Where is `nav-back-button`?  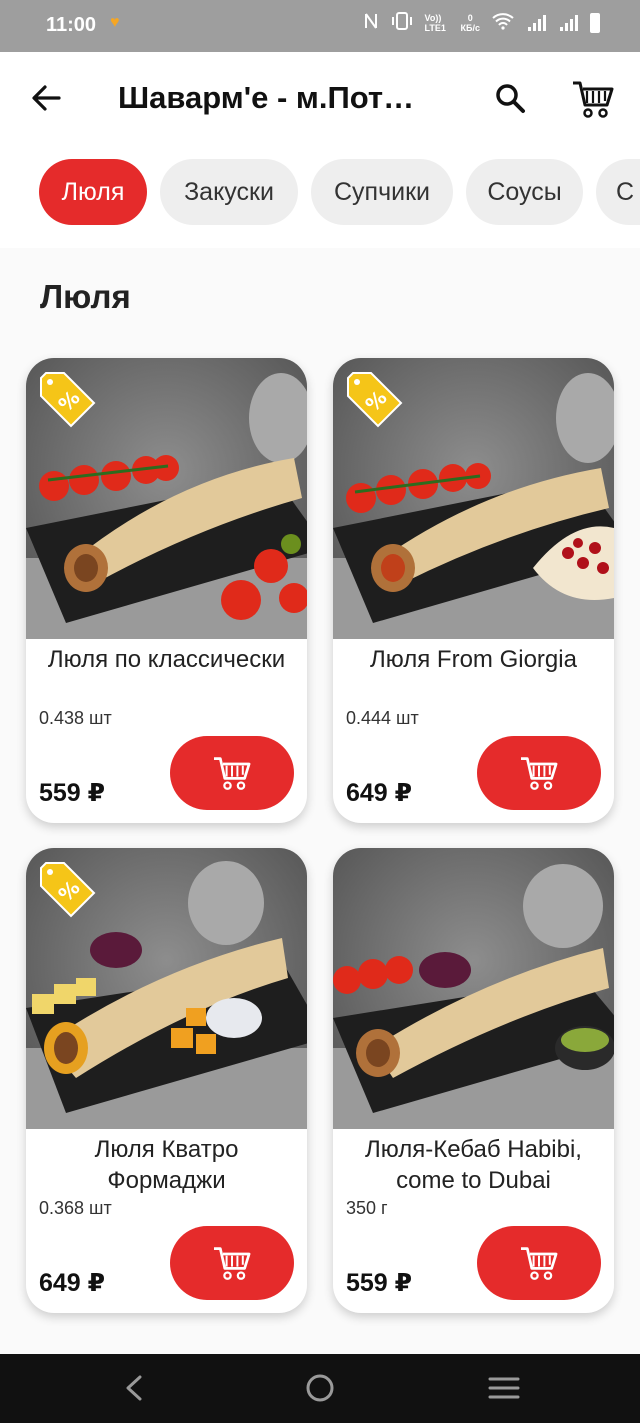 nav-back-button is located at coordinates (134, 1388).